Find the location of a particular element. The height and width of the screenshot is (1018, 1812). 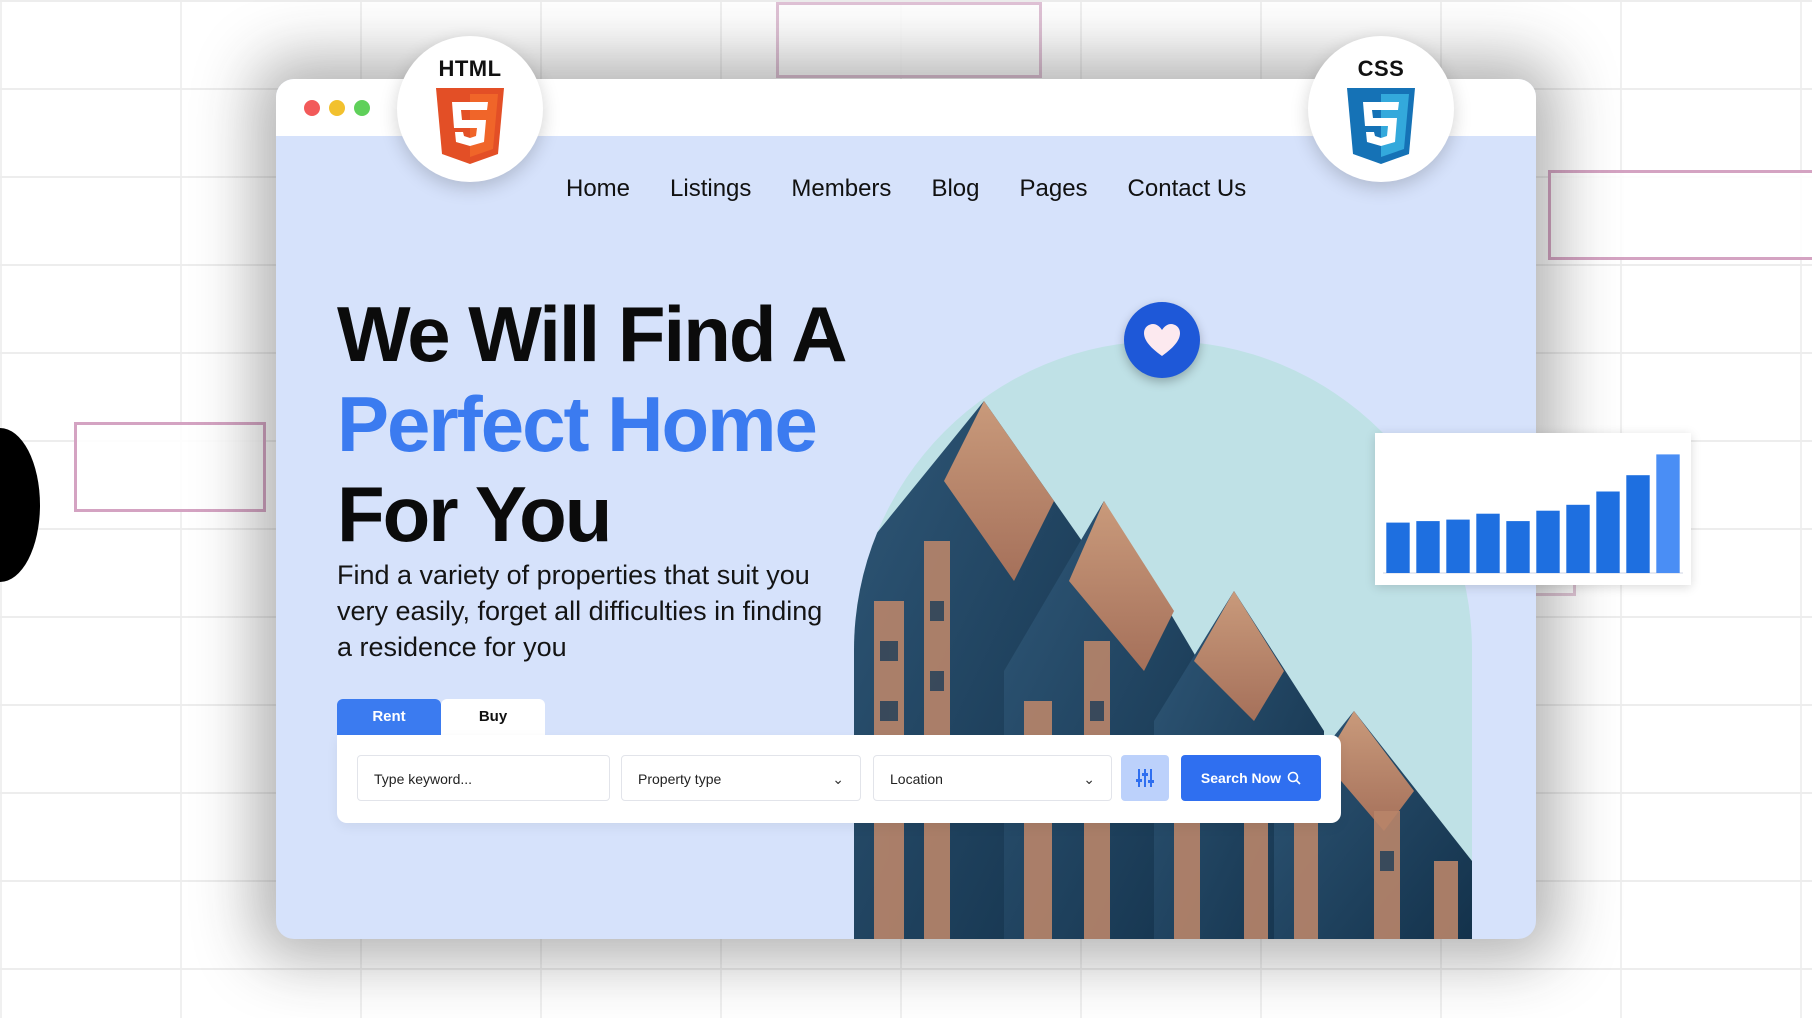

hero-line-1: We Will Find A is located at coordinates (592, 334).